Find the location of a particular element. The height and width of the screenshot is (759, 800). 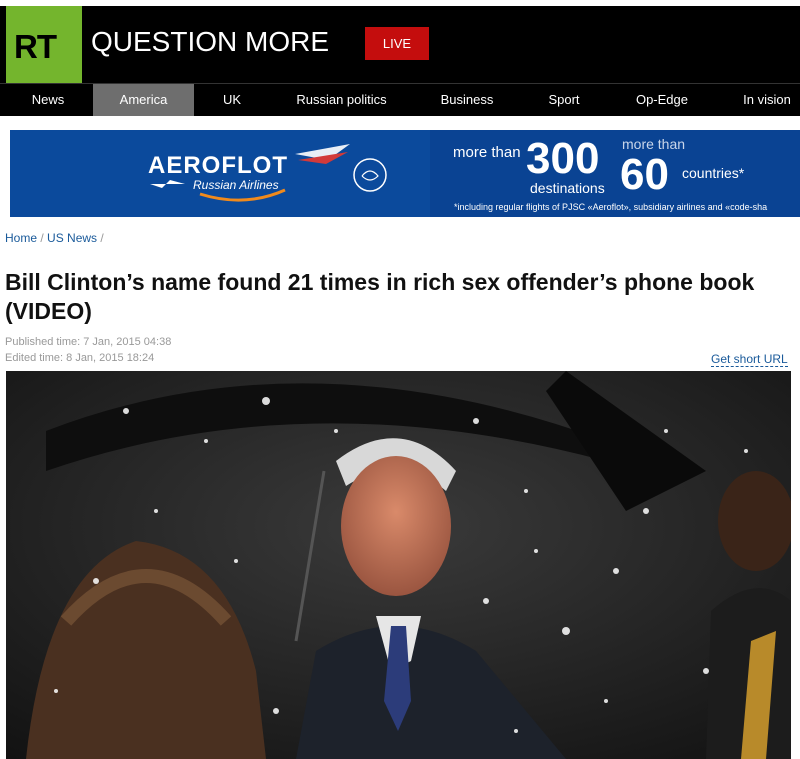

site-tagline: QUESTION MORE is located at coordinates (210, 41).